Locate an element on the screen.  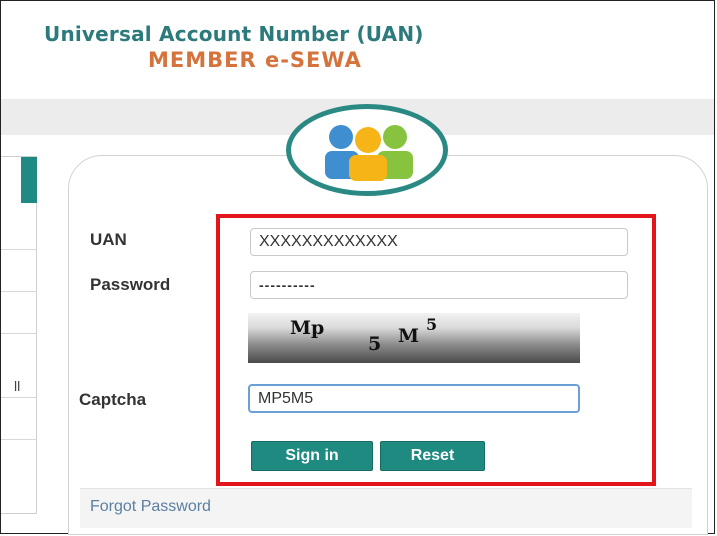
left-nav-panel is located at coordinates (19, 335).